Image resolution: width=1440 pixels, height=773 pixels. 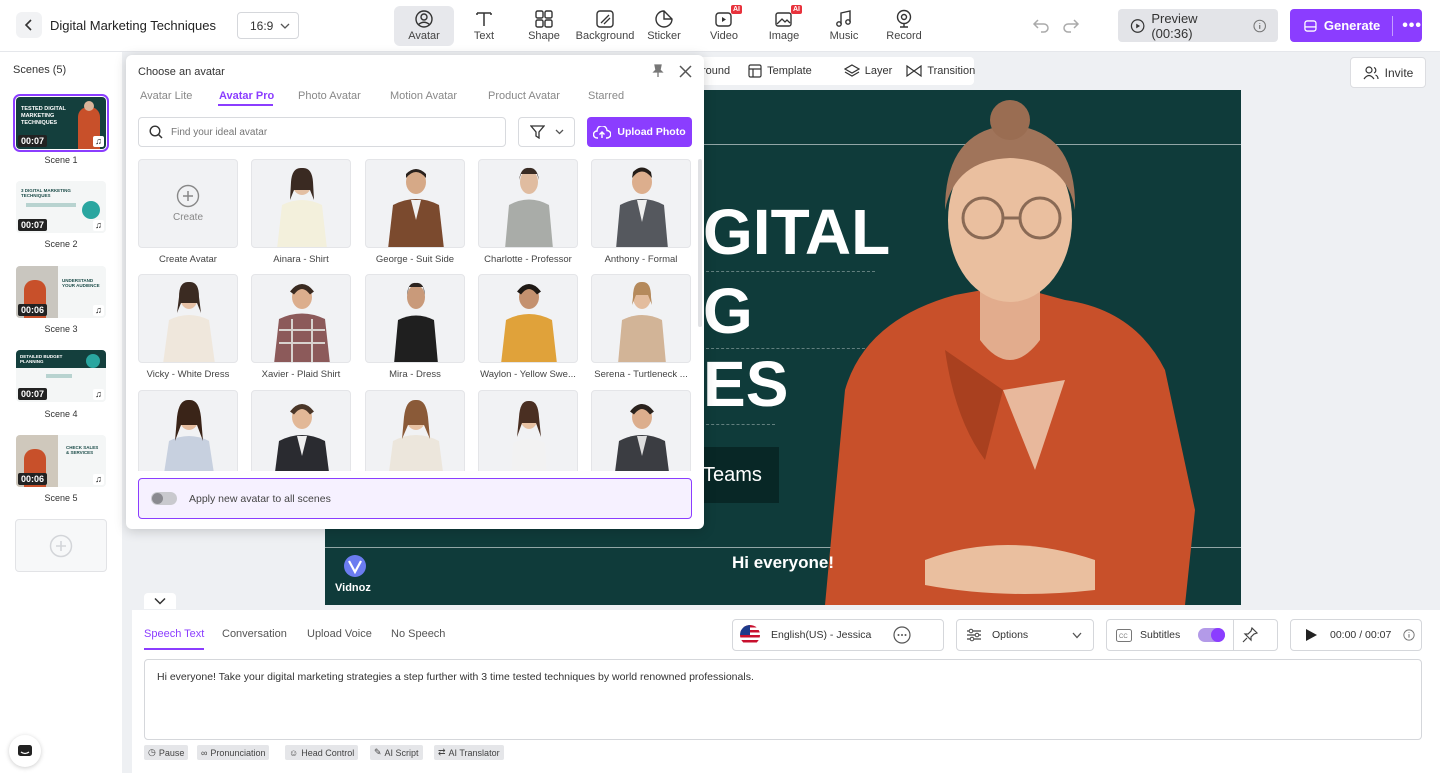 I want to click on scene-duration: 00:06, so click(x=33, y=310).